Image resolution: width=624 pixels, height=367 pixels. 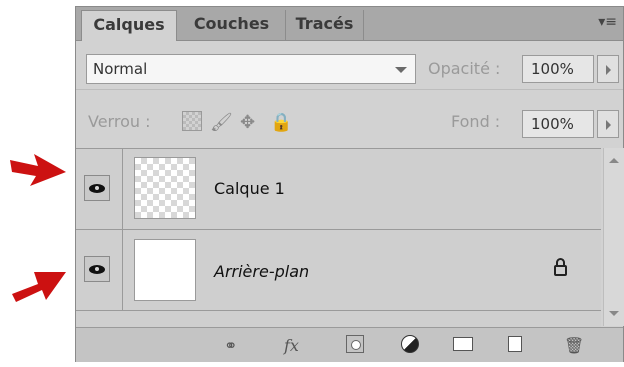 What do you see at coordinates (120, 69) in the screenshot?
I see `blend-mode-value: Normal` at bounding box center [120, 69].